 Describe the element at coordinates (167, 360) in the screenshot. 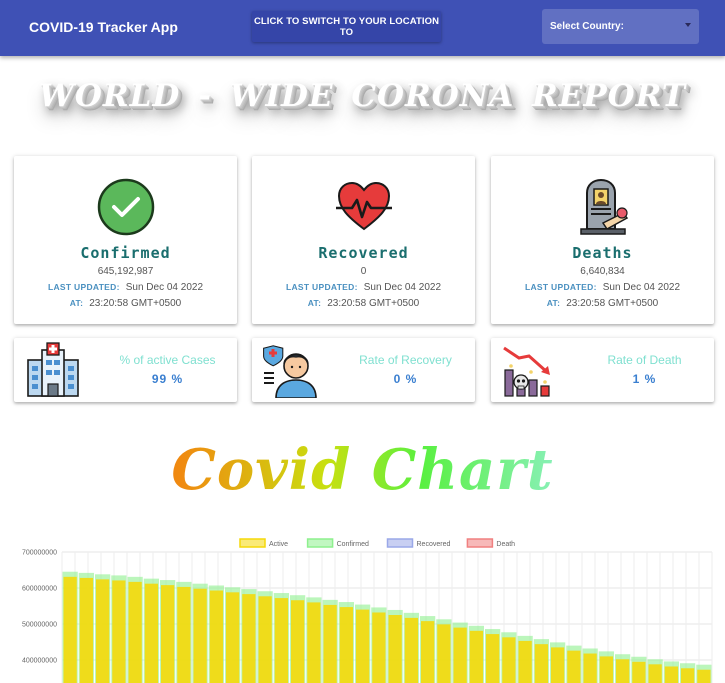

I see `active-rate-title: % of active Cases` at that location.